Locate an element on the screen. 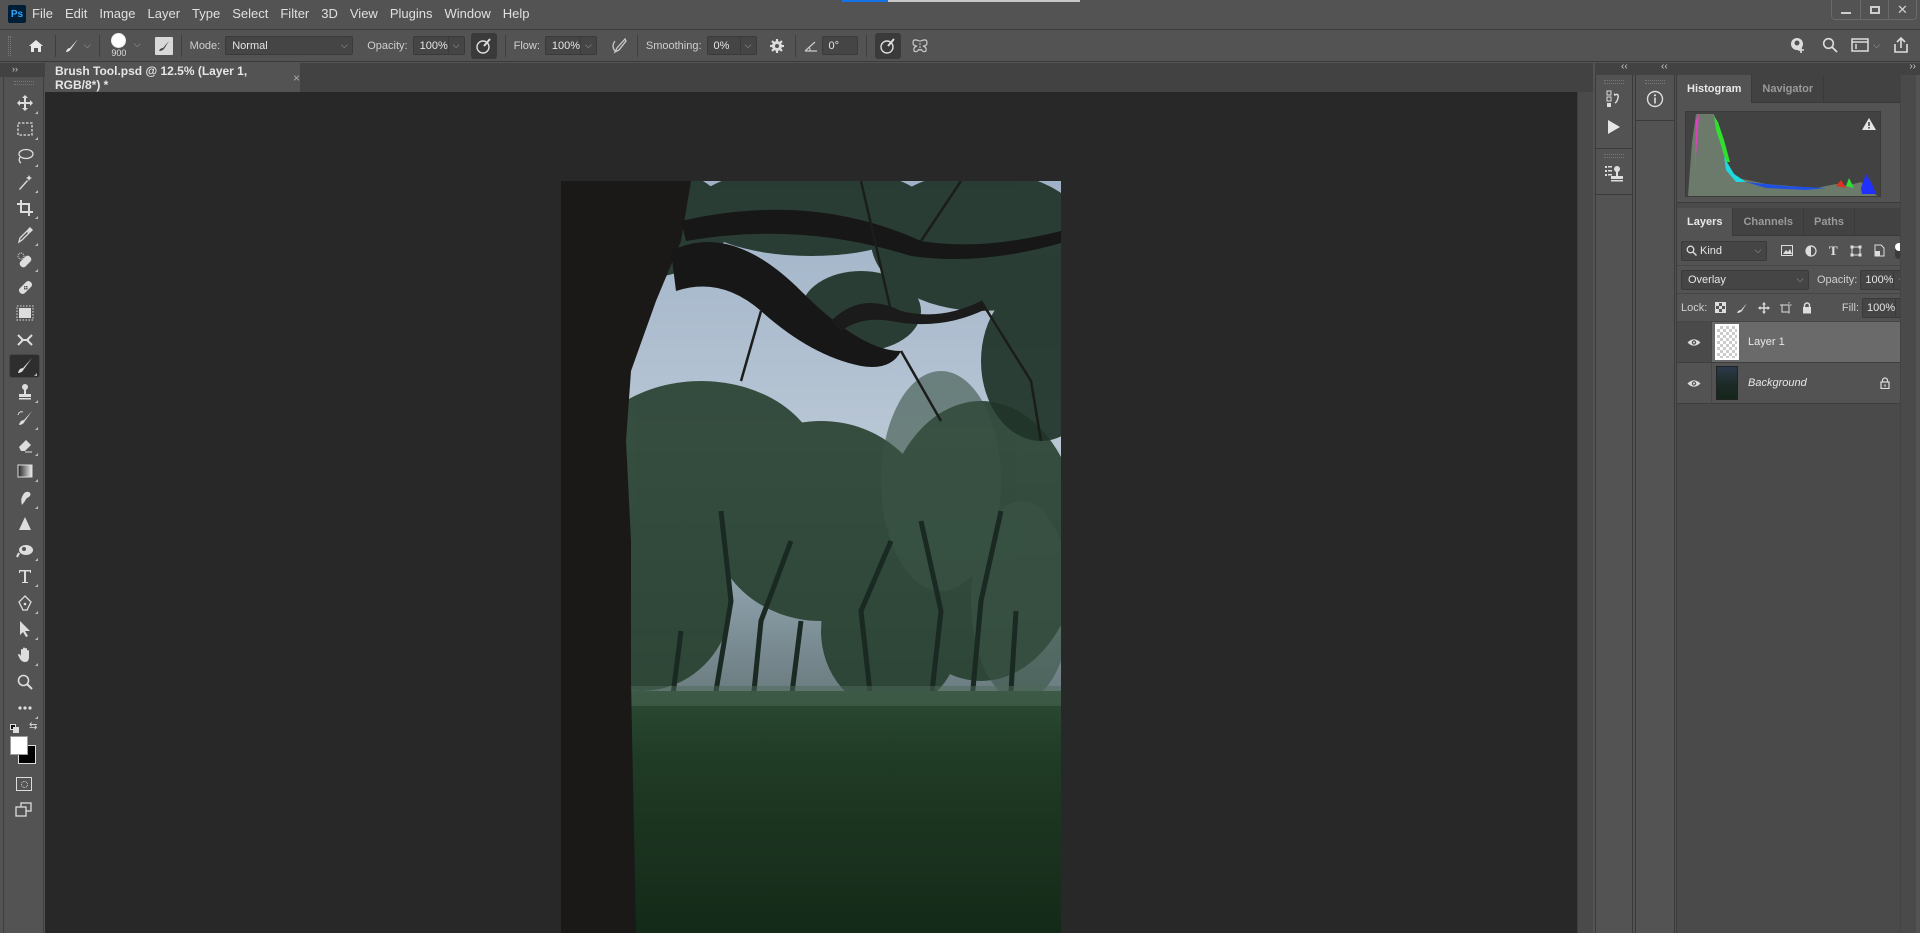 The width and height of the screenshot is (1920, 933). app-logo: Ps is located at coordinates (17, 14).